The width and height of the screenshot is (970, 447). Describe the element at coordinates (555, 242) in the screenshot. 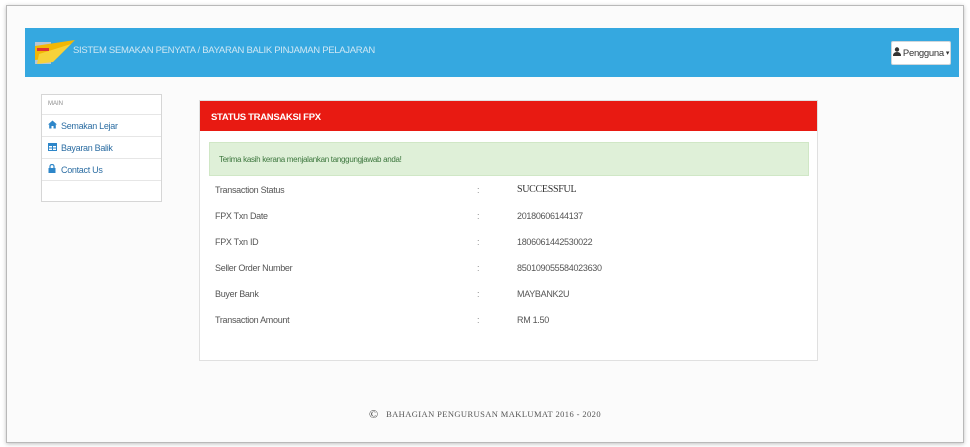

I see `detail-value: 1806061442530022` at that location.